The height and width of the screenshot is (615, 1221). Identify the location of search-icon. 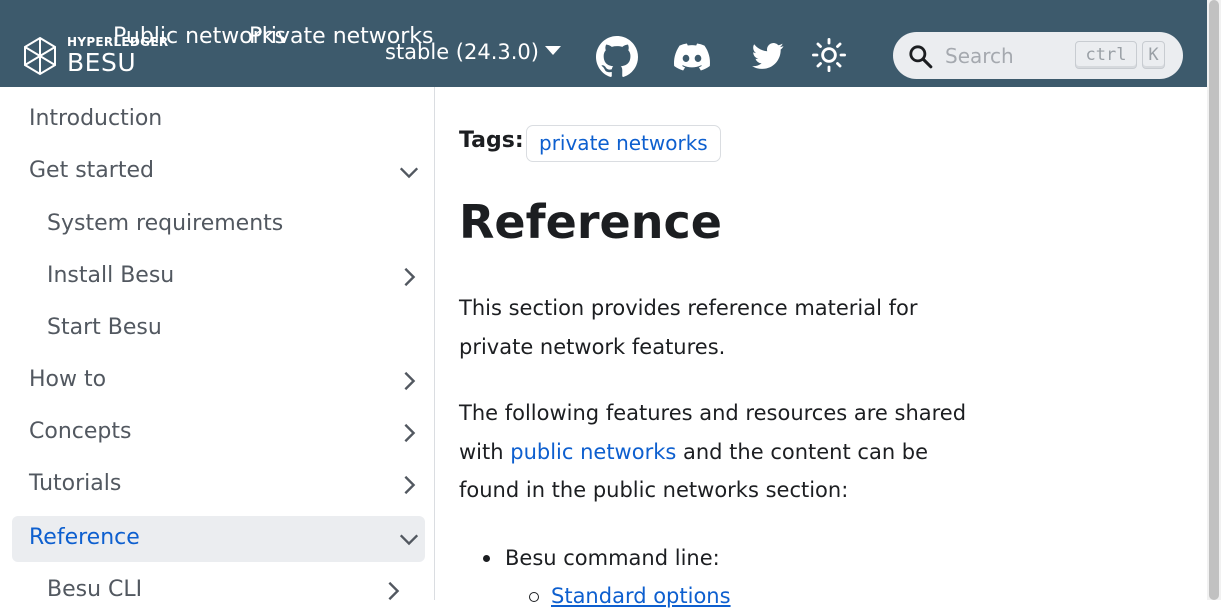
(921, 57).